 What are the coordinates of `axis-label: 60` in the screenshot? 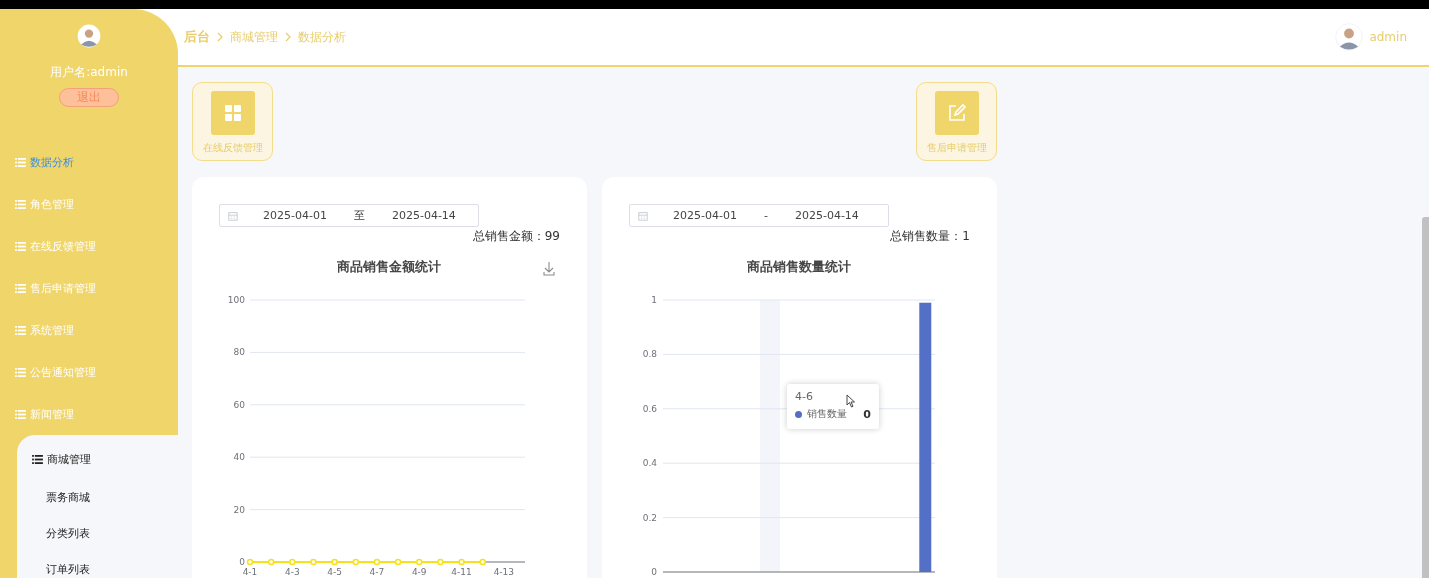 It's located at (239, 404).